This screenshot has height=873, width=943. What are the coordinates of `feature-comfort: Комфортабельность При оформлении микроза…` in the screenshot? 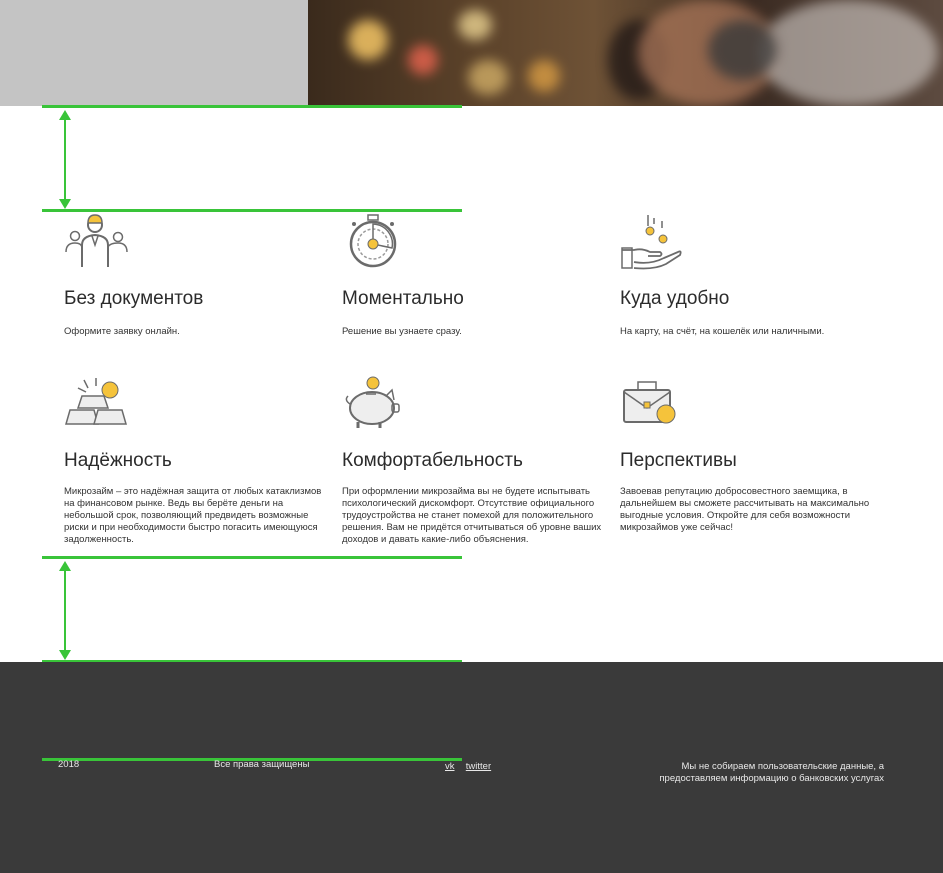 It's located at (477, 462).